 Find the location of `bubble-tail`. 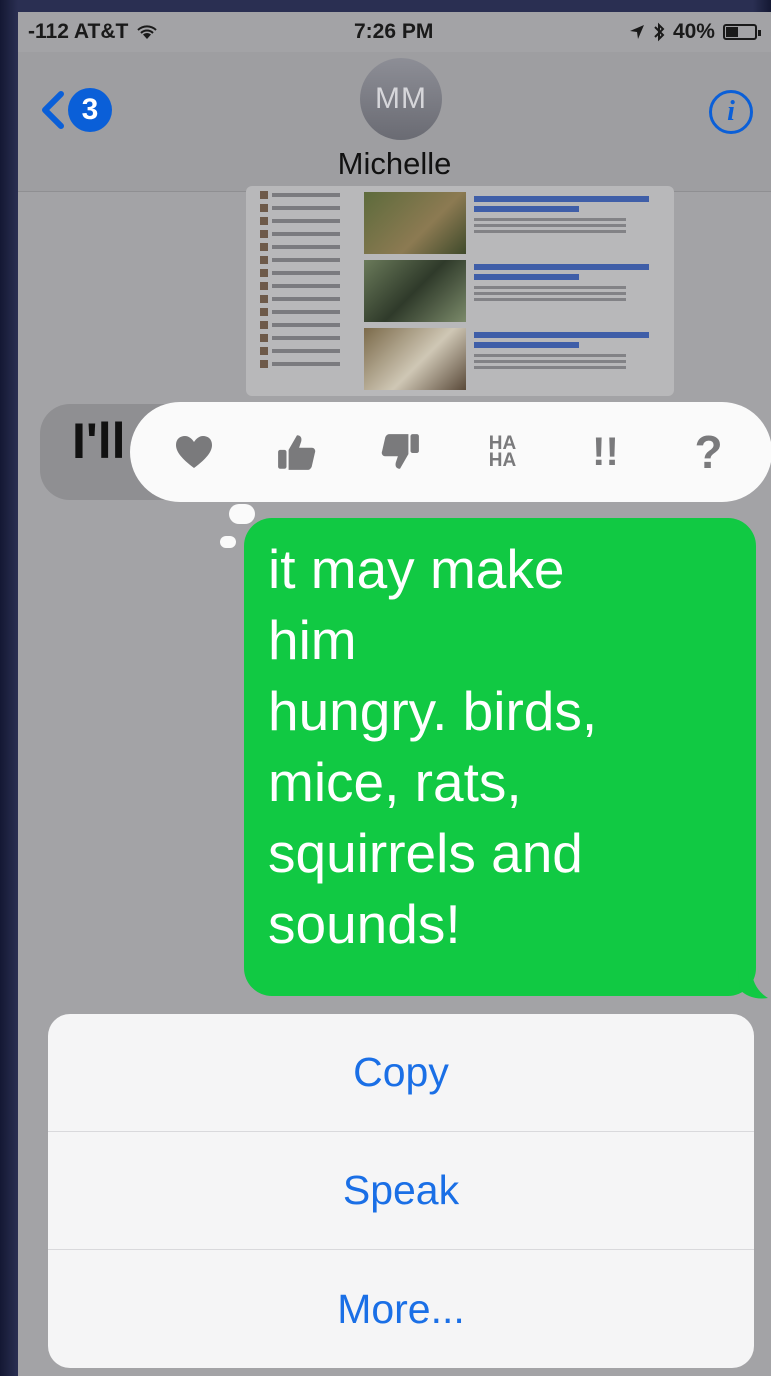

bubble-tail is located at coordinates (753, 984).